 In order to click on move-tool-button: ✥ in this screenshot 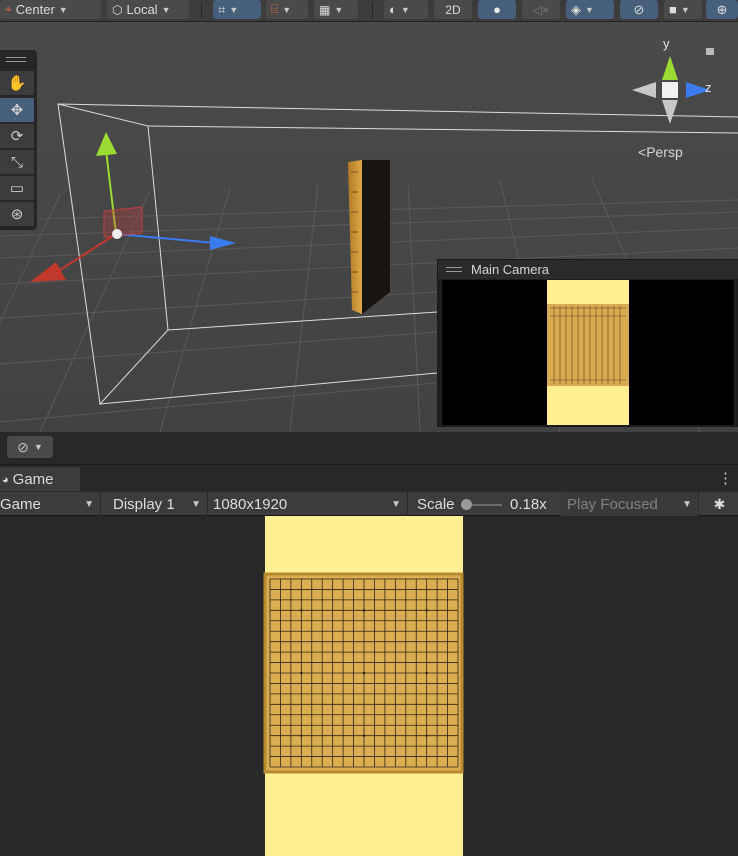, I will do `click(17, 110)`.